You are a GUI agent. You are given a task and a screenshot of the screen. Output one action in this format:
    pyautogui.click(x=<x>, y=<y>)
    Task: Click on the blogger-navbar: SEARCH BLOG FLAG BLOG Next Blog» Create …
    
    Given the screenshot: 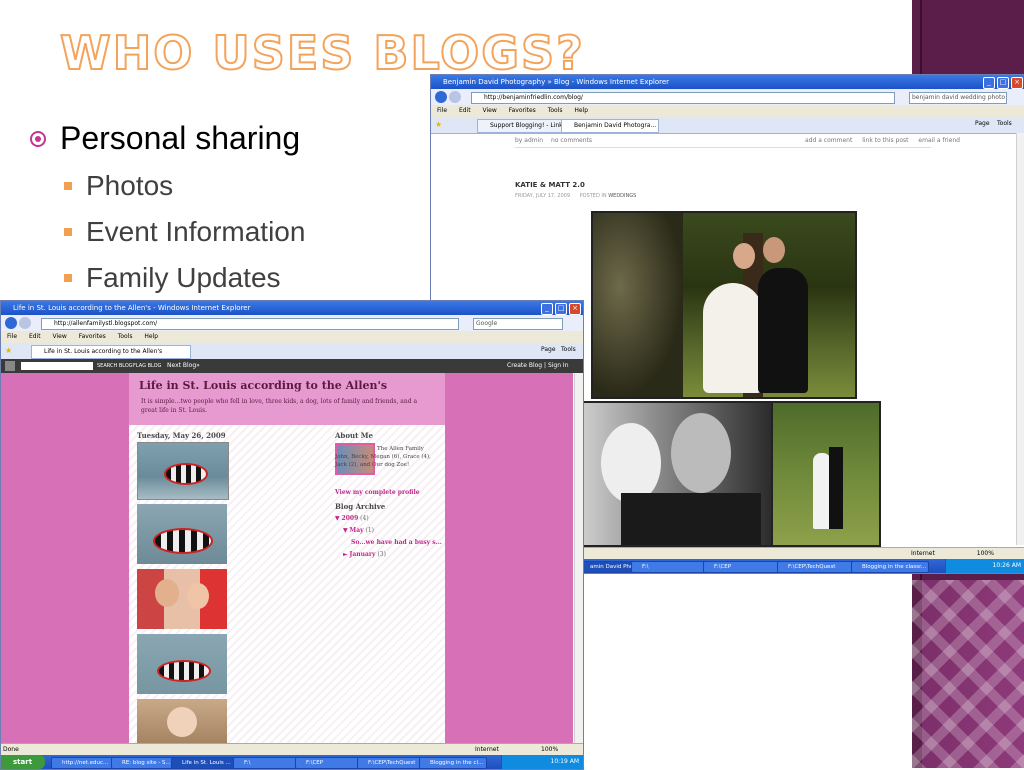 What is the action you would take?
    pyautogui.click(x=292, y=366)
    